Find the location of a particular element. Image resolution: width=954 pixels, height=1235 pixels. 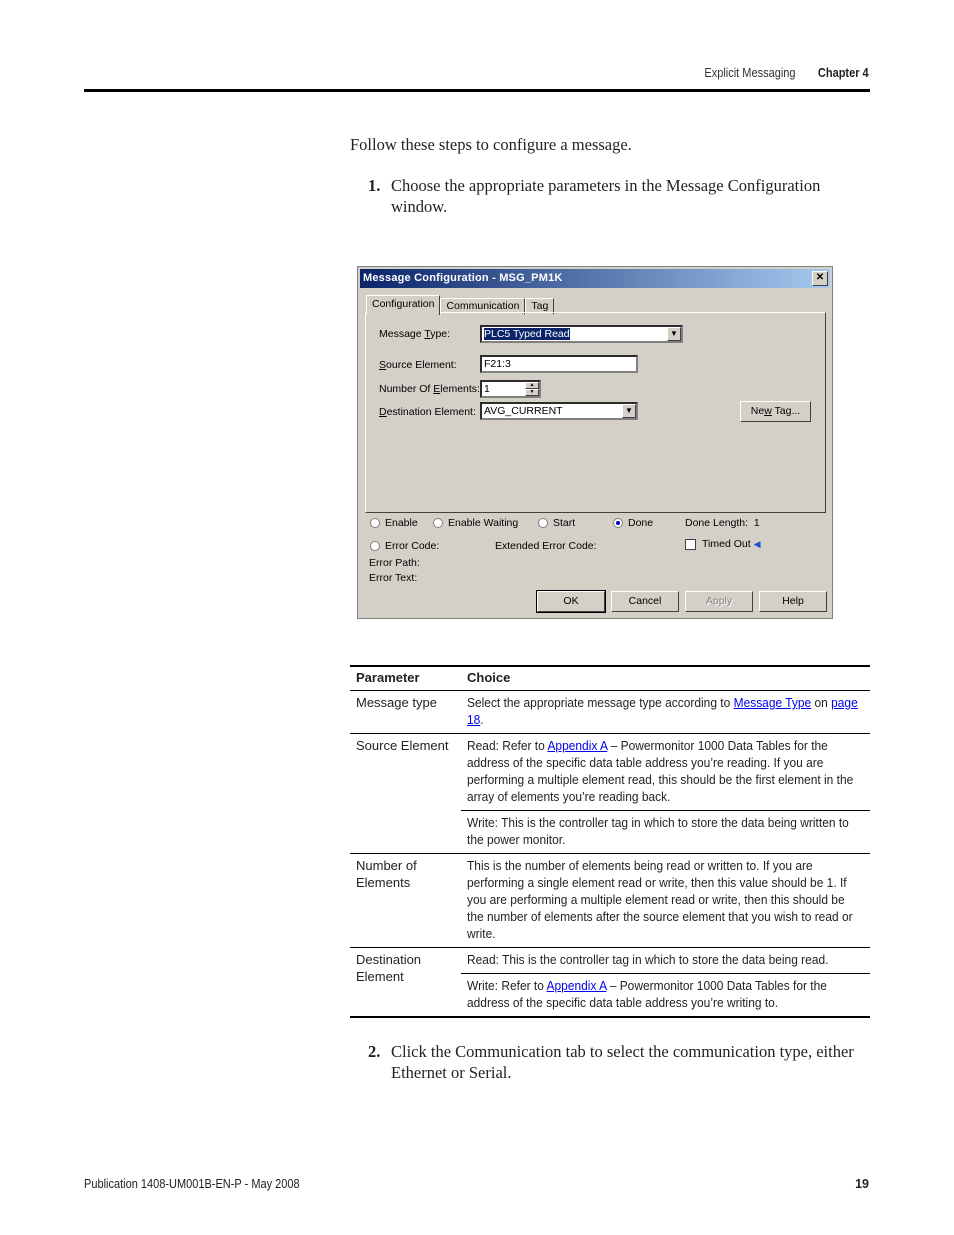

timed-out-checkbox: Timed Out ◀ is located at coordinates (723, 544).